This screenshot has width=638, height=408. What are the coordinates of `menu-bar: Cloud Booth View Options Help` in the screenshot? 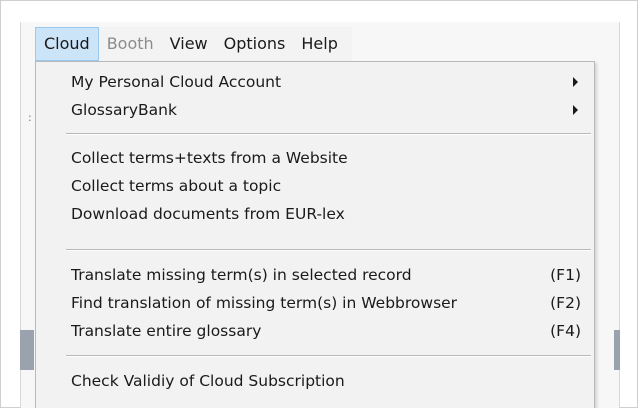 It's located at (193, 44).